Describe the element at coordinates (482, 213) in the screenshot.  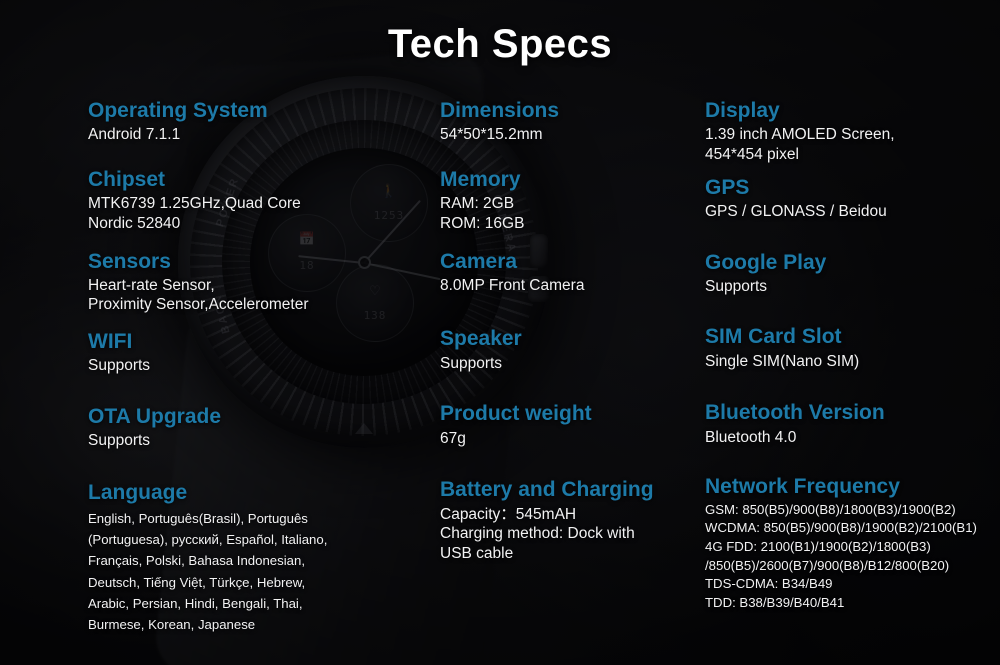
I see `spec-value: RAM: 2GB ROM: 16GB` at that location.